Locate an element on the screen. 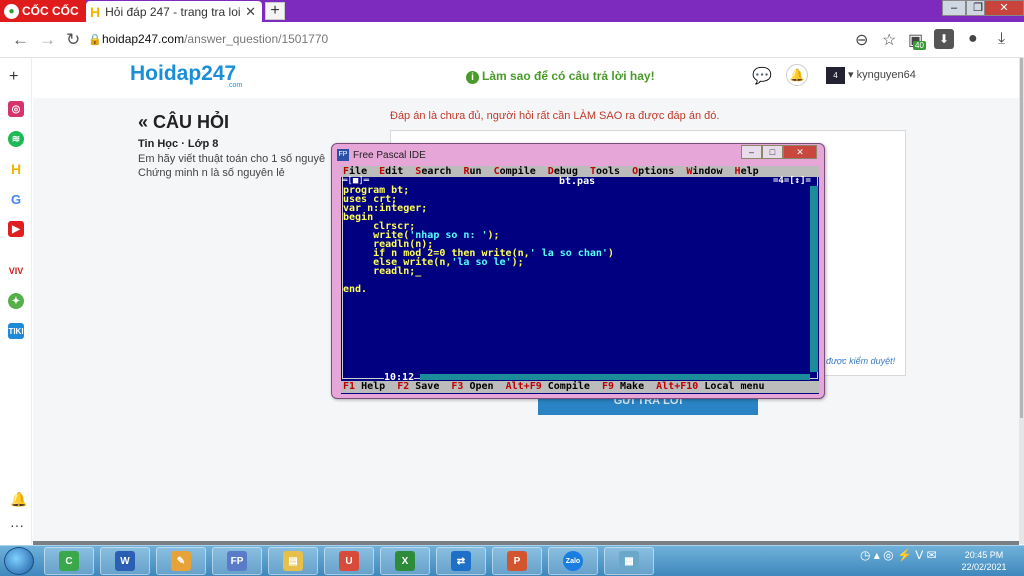 The image size is (1024, 576). url-host: hoidap247.com is located at coordinates (143, 39).